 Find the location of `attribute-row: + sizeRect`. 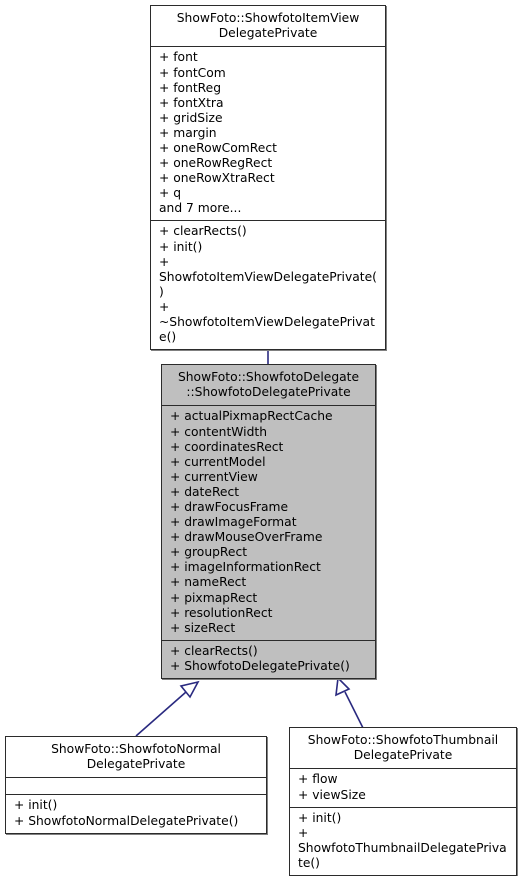

attribute-row: + sizeRect is located at coordinates (203, 627).